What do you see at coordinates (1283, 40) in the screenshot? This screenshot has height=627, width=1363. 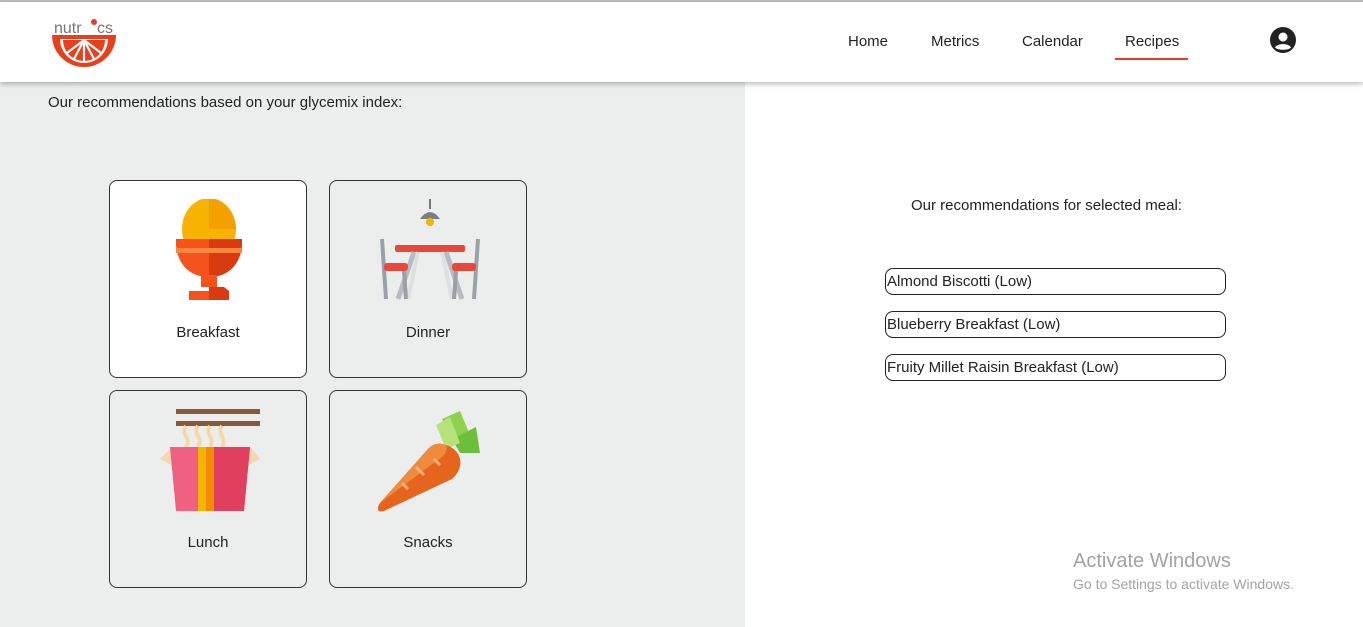 I see `account-circle-icon` at bounding box center [1283, 40].